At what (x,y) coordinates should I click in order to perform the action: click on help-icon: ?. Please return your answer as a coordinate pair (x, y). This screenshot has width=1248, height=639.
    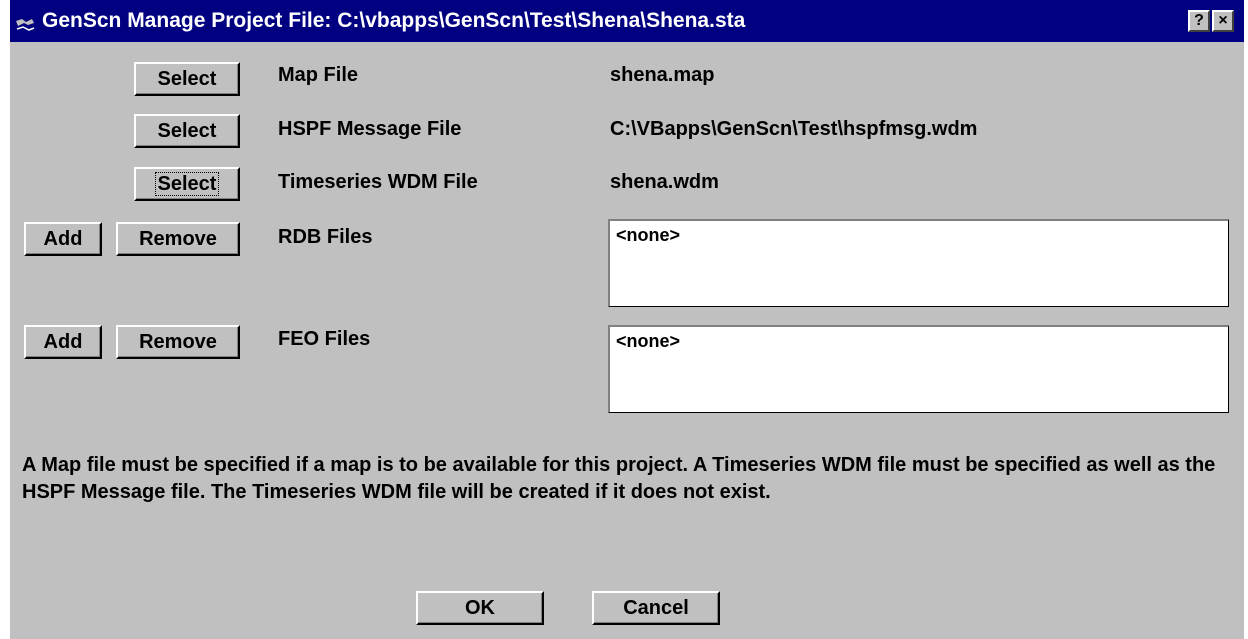
    Looking at the image, I should click on (1199, 21).